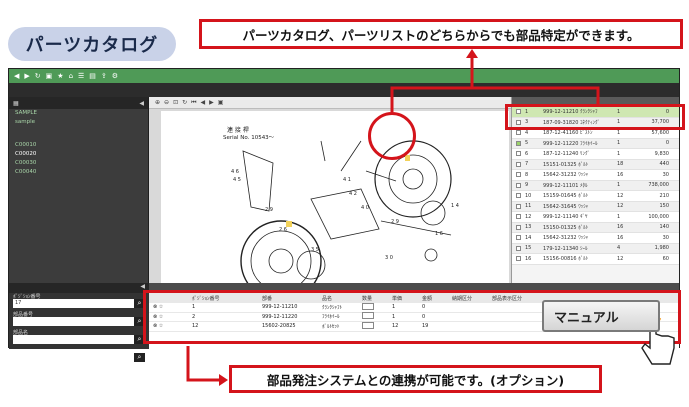  Describe the element at coordinates (415, 379) in the screenshot. I see `callout-bottom: 部品発注システムとの連携が可能です。(オプション)` at that location.